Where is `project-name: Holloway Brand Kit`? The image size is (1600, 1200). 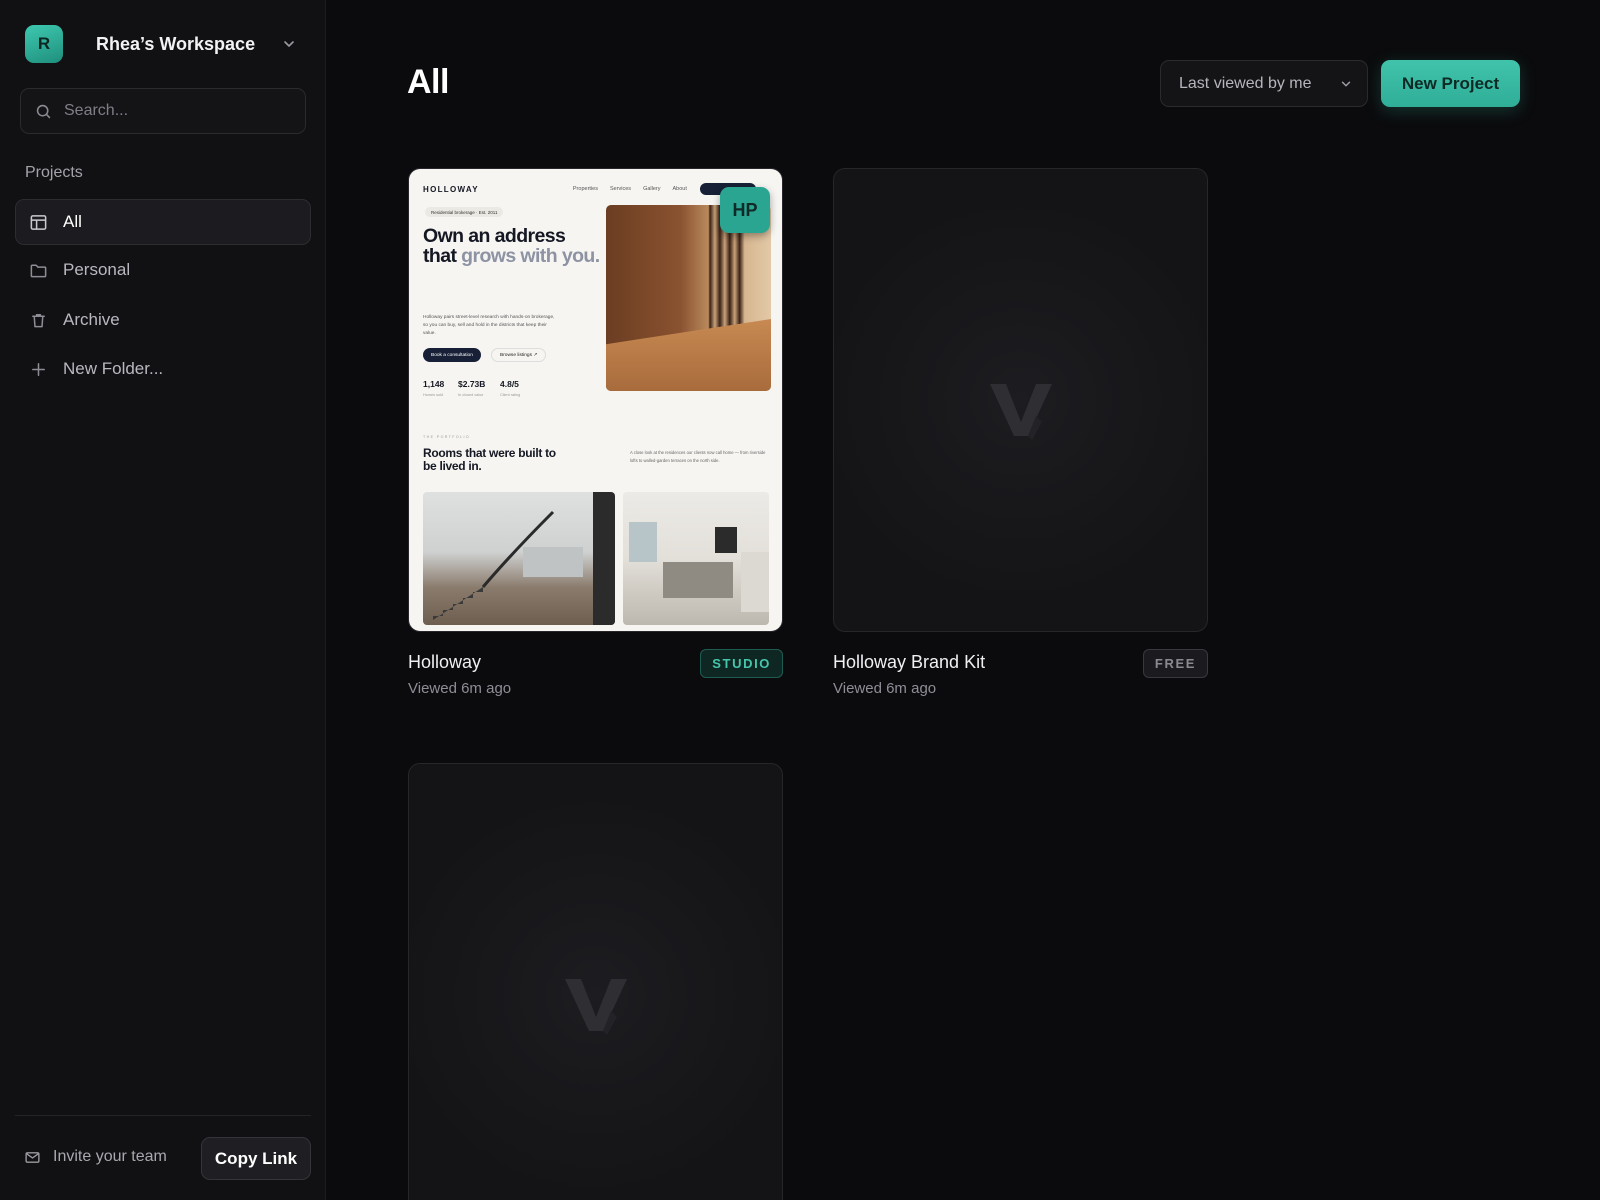
project-name: Holloway Brand Kit is located at coordinates (909, 662).